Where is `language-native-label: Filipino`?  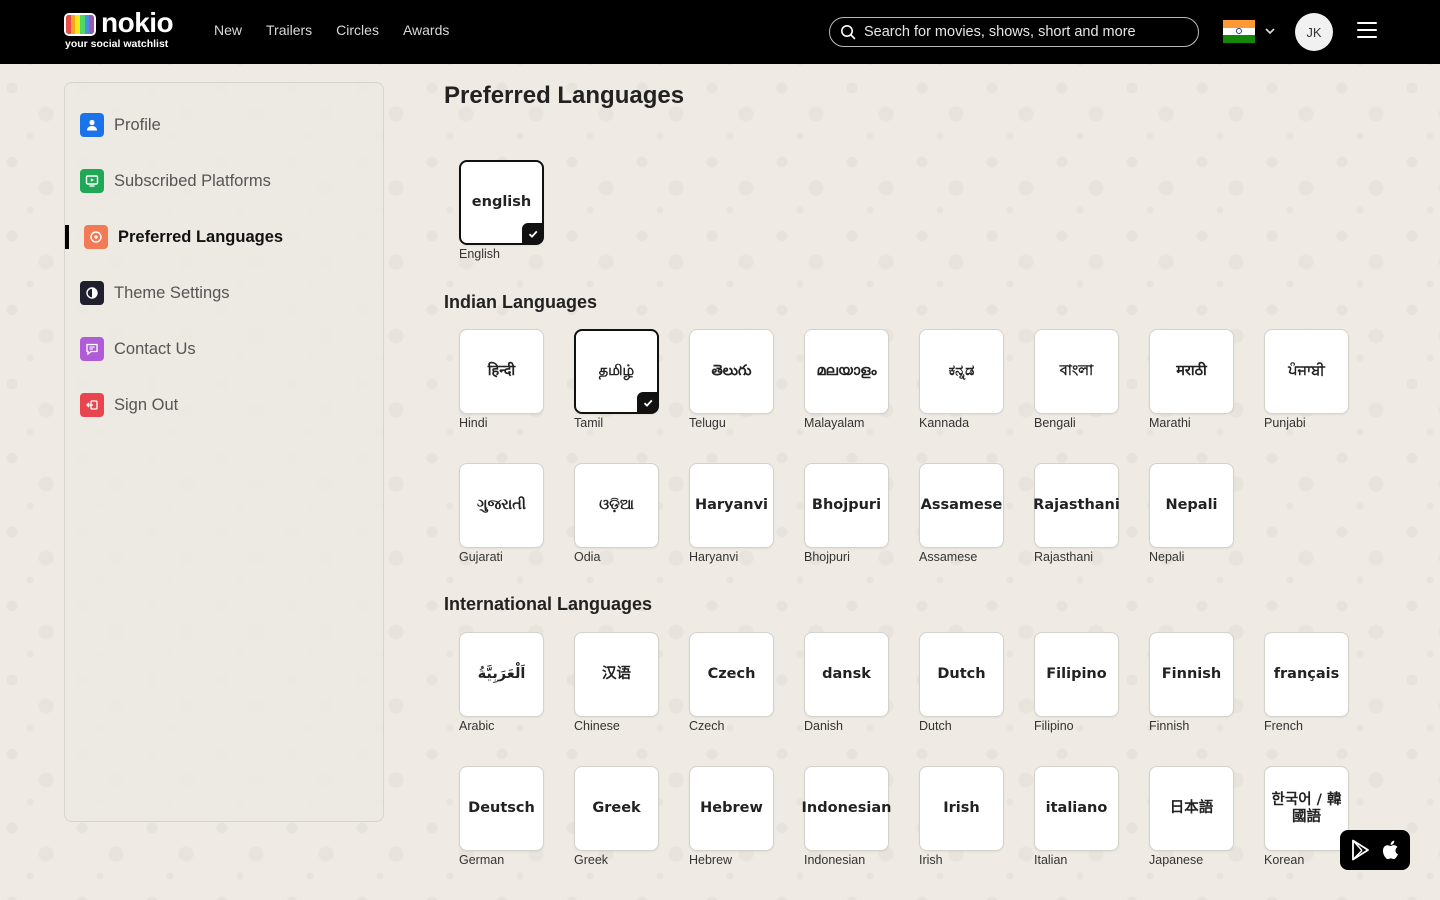 language-native-label: Filipino is located at coordinates (1076, 674).